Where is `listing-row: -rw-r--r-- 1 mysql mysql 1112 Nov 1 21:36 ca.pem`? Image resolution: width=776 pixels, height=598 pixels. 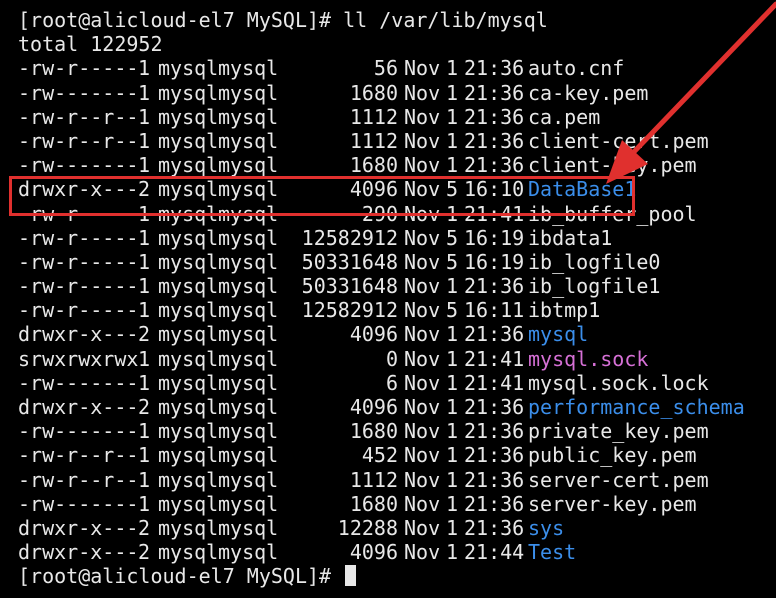 listing-row: -rw-r--r-- 1 mysql mysql 1112 Nov 1 21:36 ca.pem is located at coordinates (393, 117).